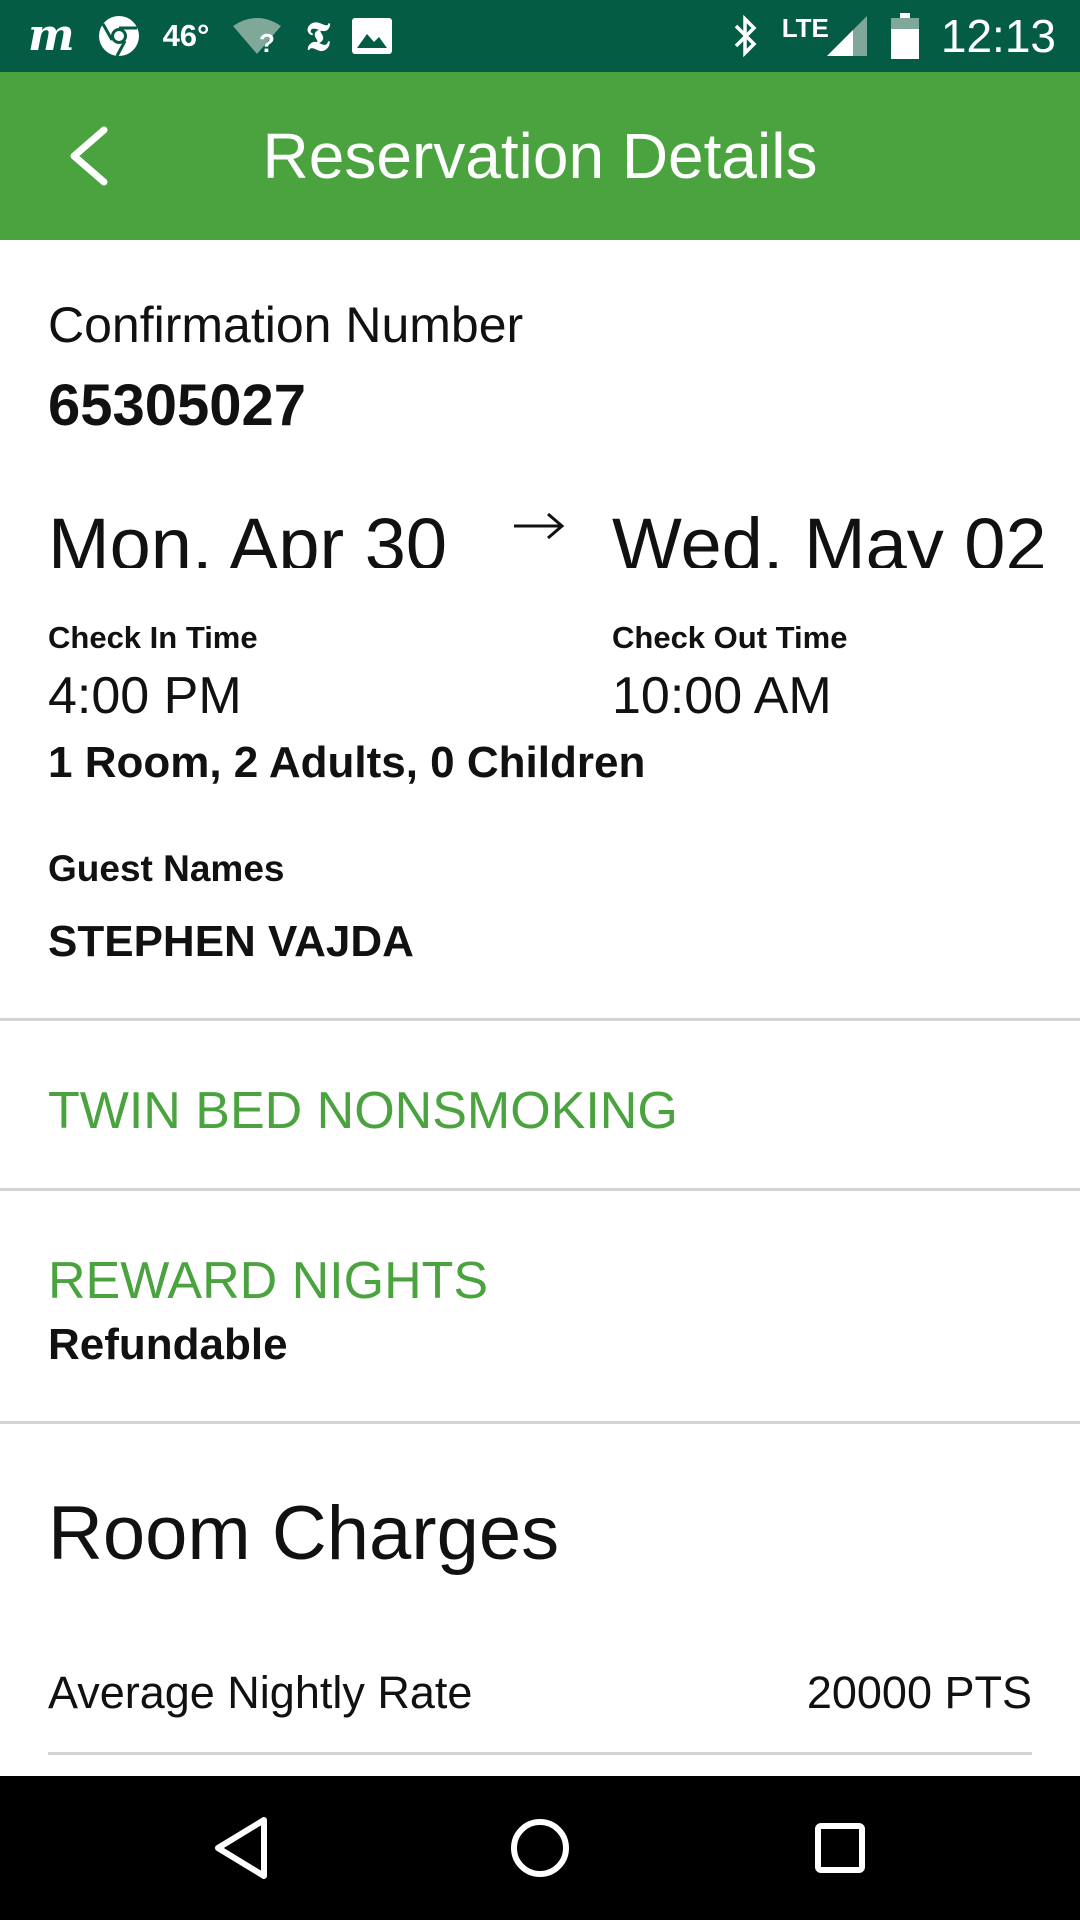  What do you see at coordinates (730, 637) in the screenshot?
I see `check-out-time-label: Check Out Time` at bounding box center [730, 637].